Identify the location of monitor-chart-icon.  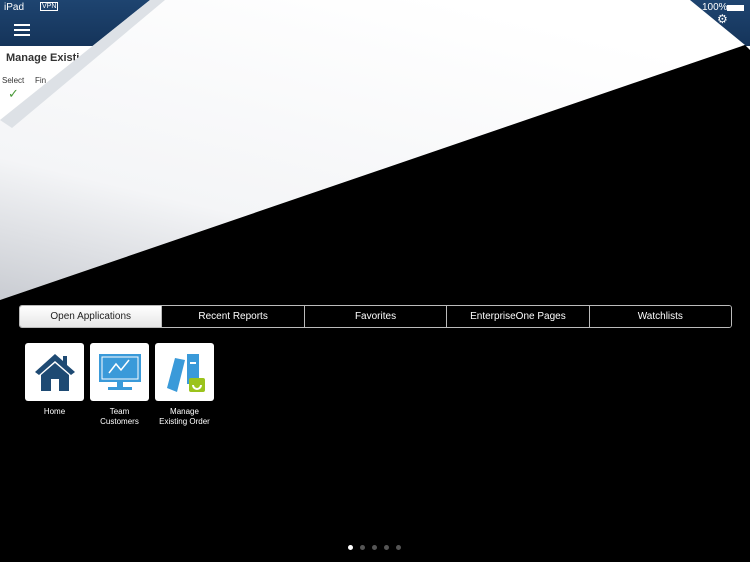
(119, 372).